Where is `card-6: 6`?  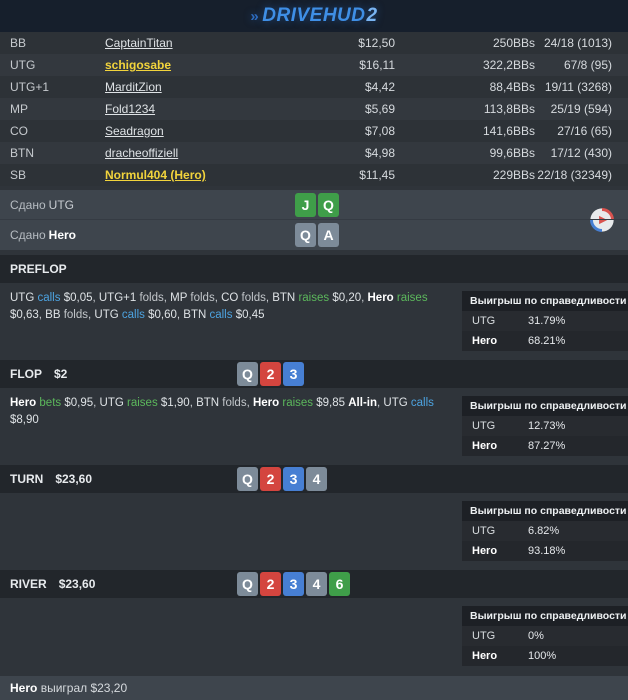 card-6: 6 is located at coordinates (339, 584).